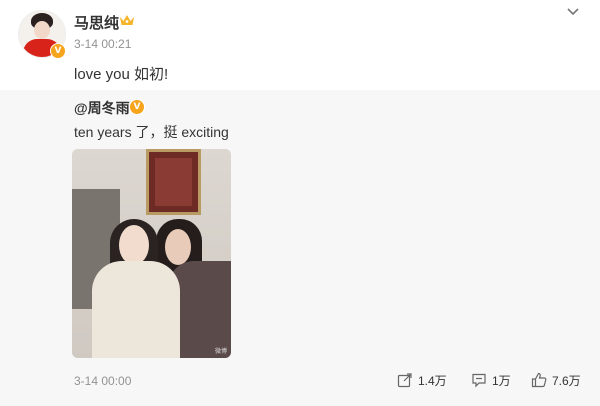  I want to click on share-icon, so click(404, 380).